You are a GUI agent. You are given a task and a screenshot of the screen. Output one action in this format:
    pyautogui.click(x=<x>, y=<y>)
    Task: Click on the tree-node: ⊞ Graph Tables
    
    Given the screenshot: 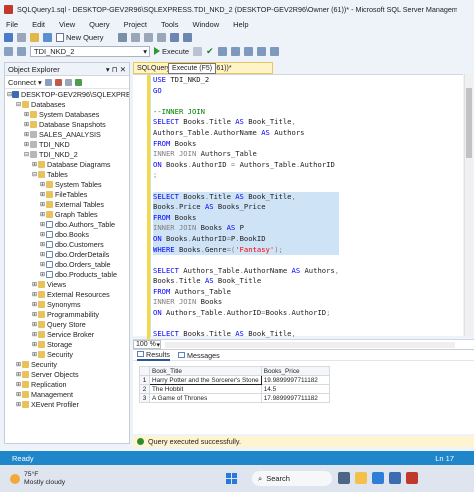 What is the action you would take?
    pyautogui.click(x=67, y=214)
    